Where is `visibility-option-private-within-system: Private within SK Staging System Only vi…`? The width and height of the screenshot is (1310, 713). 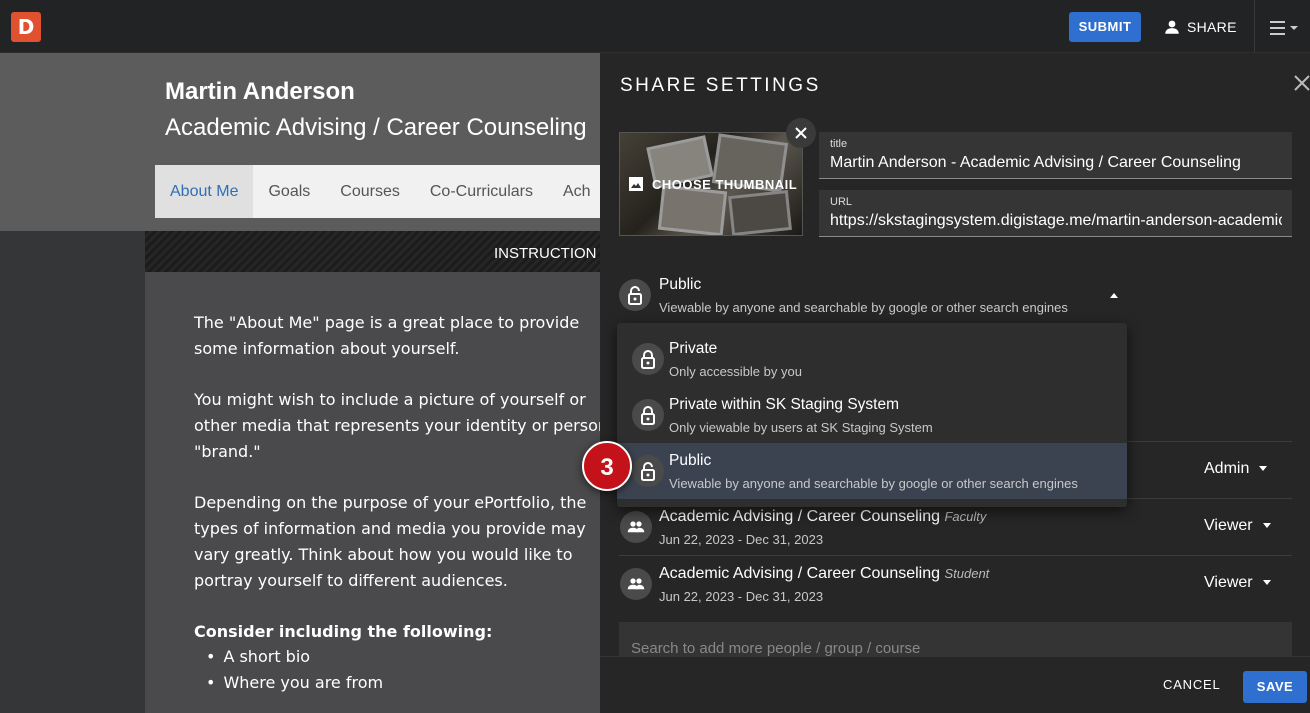
visibility-option-private-within-system: Private within SK Staging System Only vi… is located at coordinates (872, 415).